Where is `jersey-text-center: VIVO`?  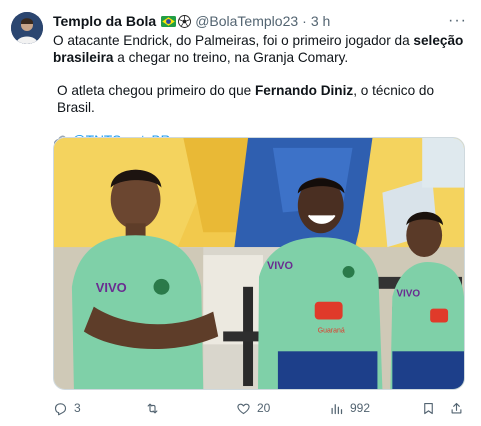 jersey-text-center: VIVO is located at coordinates (280, 266).